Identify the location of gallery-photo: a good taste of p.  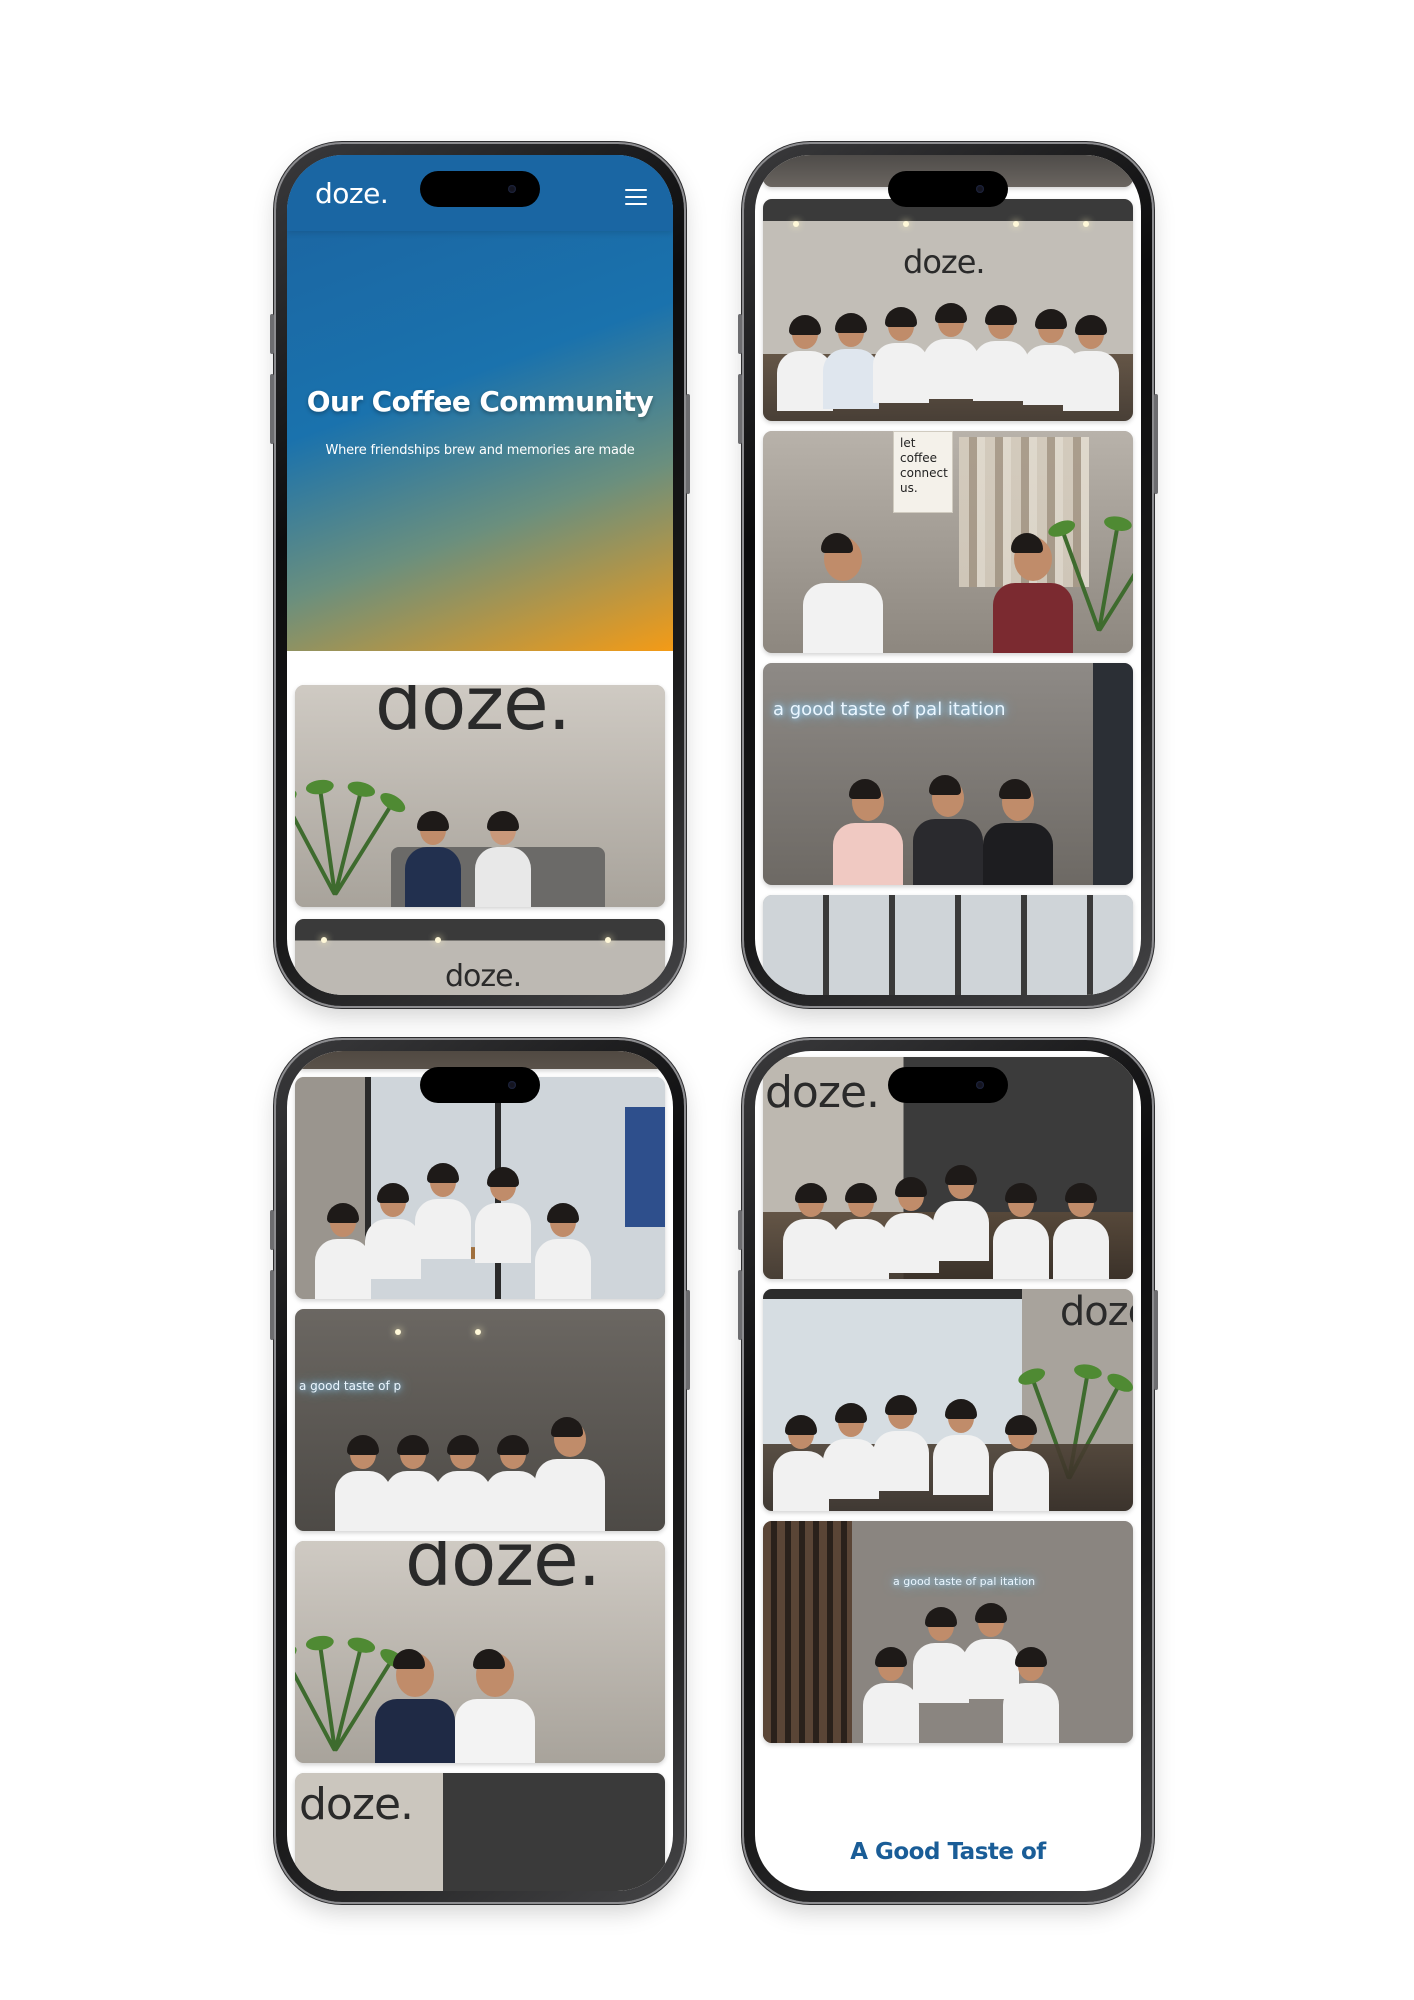
(480, 1420).